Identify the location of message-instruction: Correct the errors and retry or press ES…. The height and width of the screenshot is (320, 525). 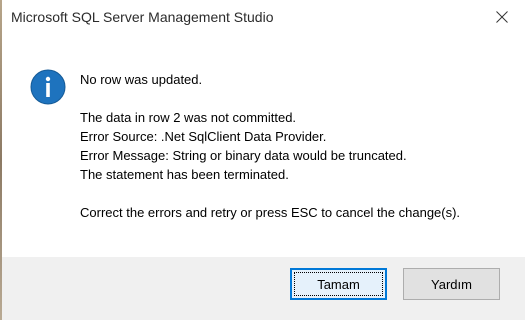
(270, 212).